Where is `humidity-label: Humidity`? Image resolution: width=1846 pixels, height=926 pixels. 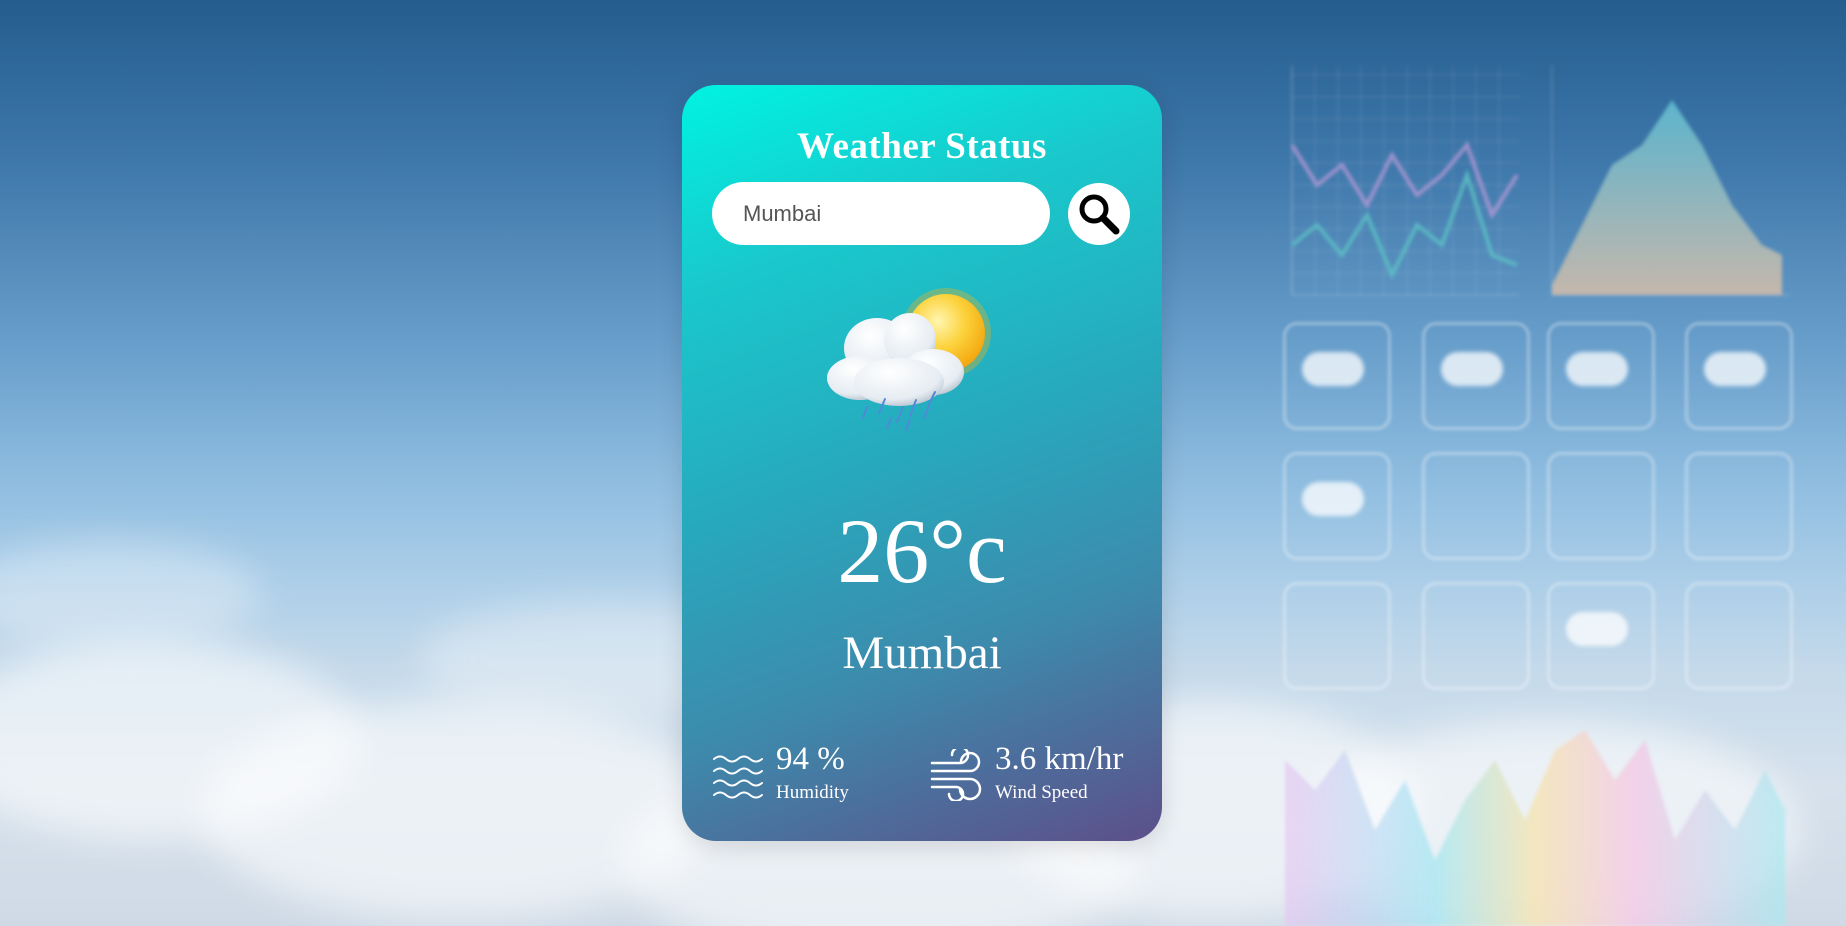
humidity-label: Humidity is located at coordinates (812, 792).